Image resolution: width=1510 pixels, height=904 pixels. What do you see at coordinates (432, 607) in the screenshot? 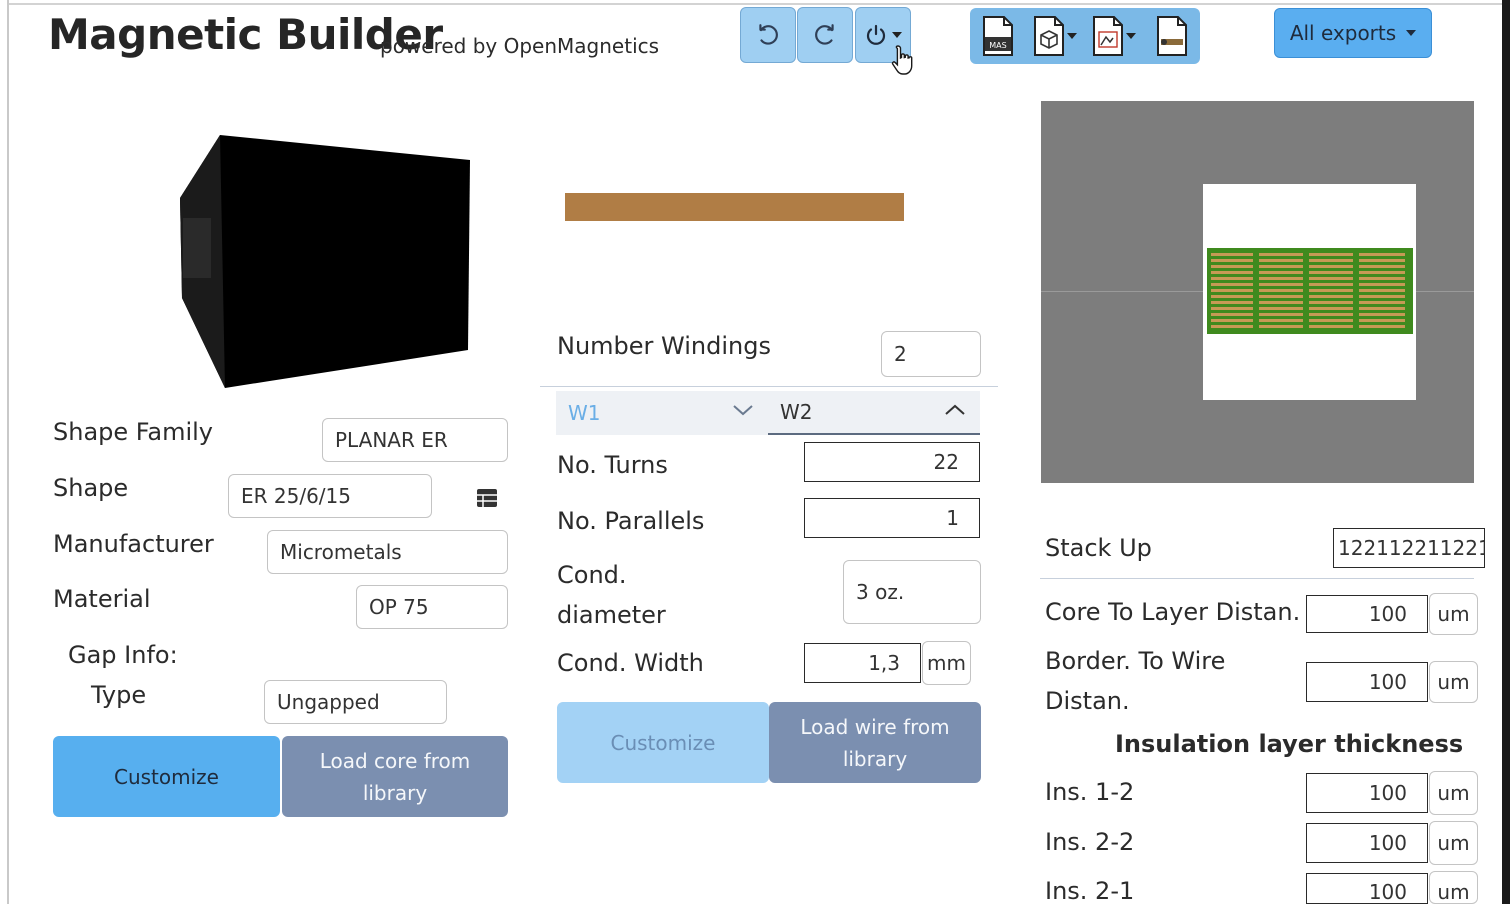
I see `material-select: OP 75` at bounding box center [432, 607].